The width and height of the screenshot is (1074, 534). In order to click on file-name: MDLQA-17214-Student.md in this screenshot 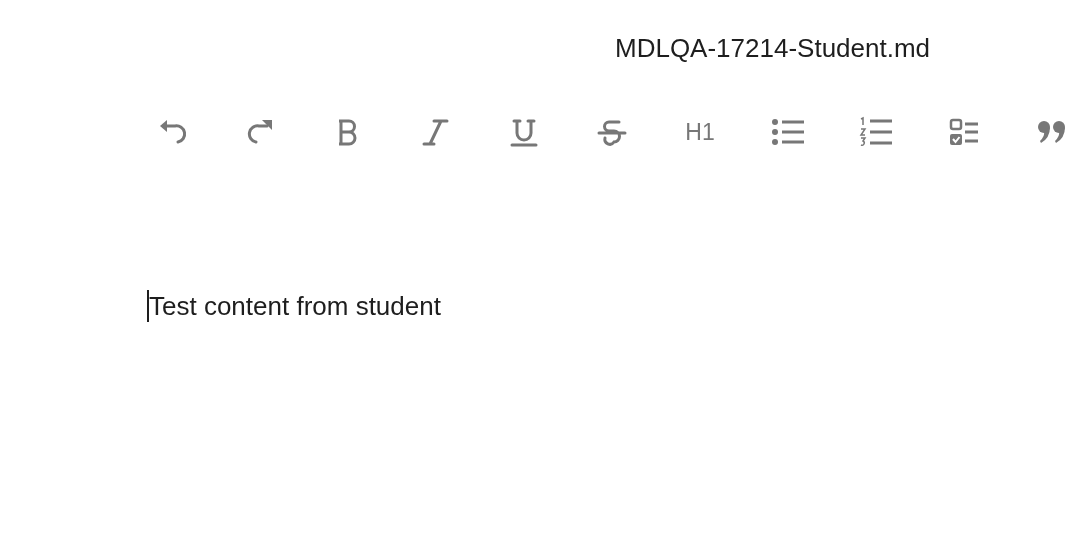, I will do `click(773, 48)`.